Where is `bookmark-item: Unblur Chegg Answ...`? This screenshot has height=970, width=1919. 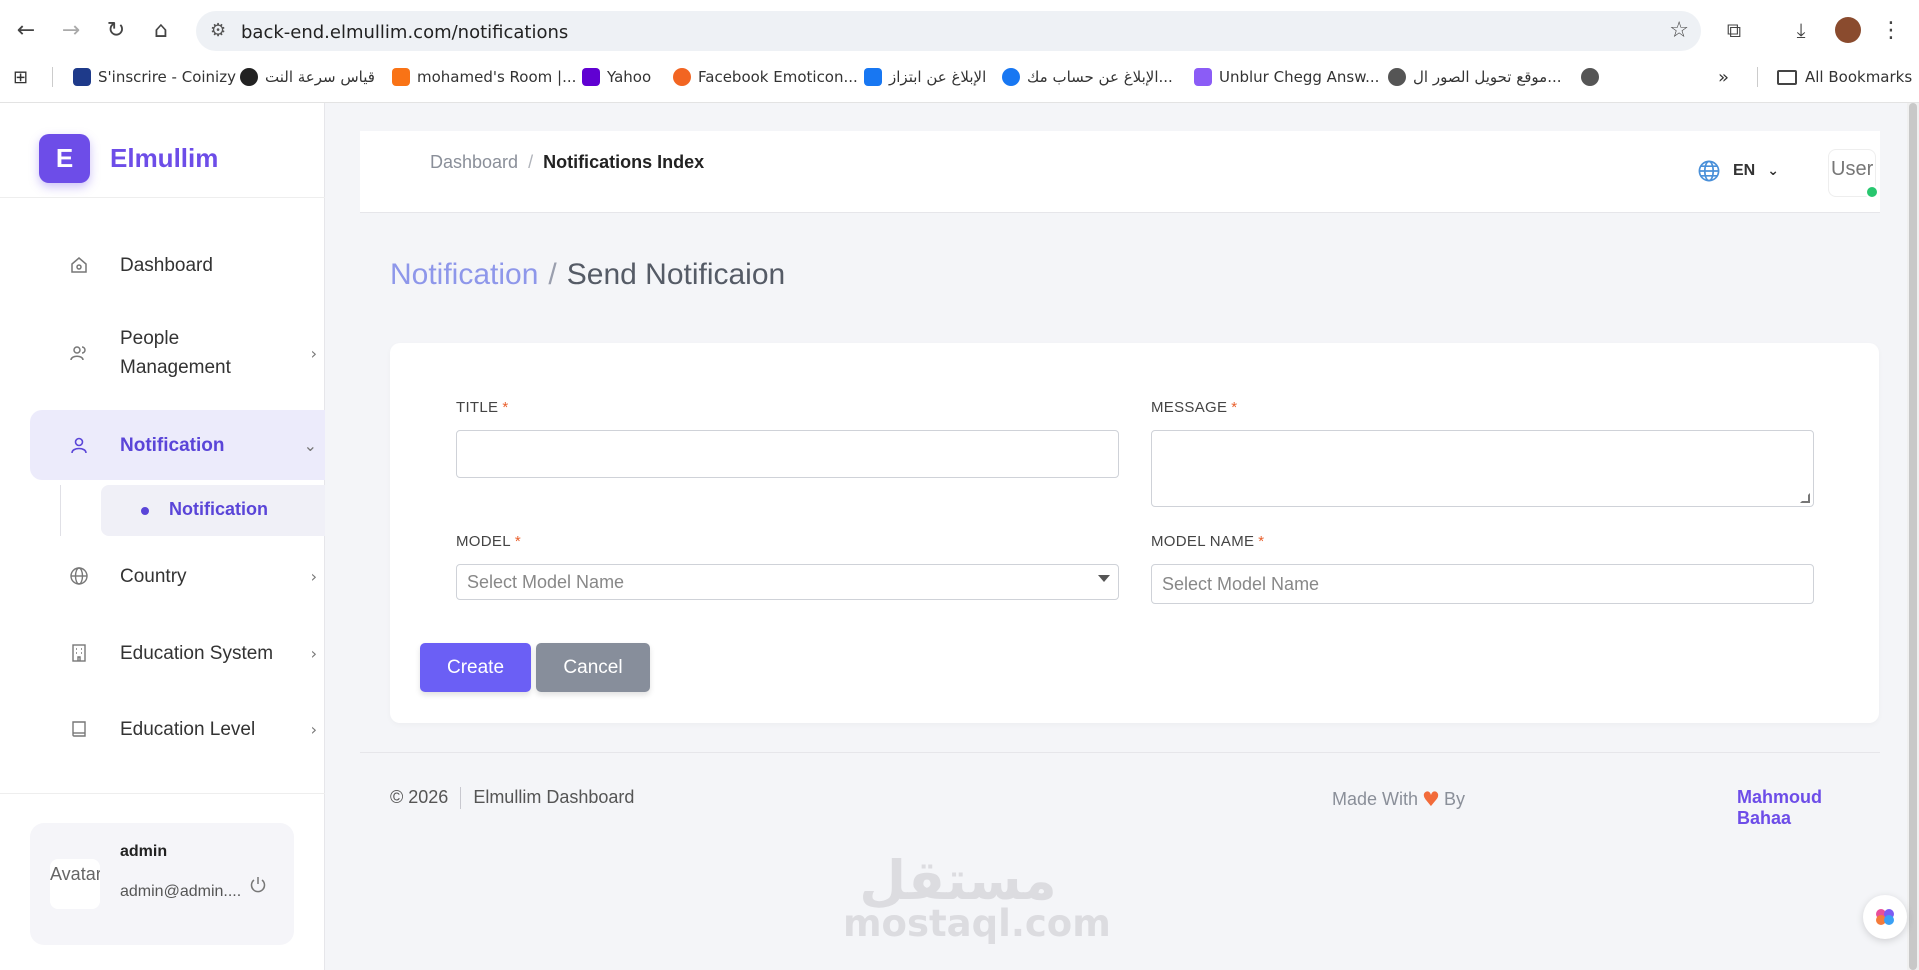
bookmark-item: Unblur Chegg Answ... is located at coordinates (1286, 77).